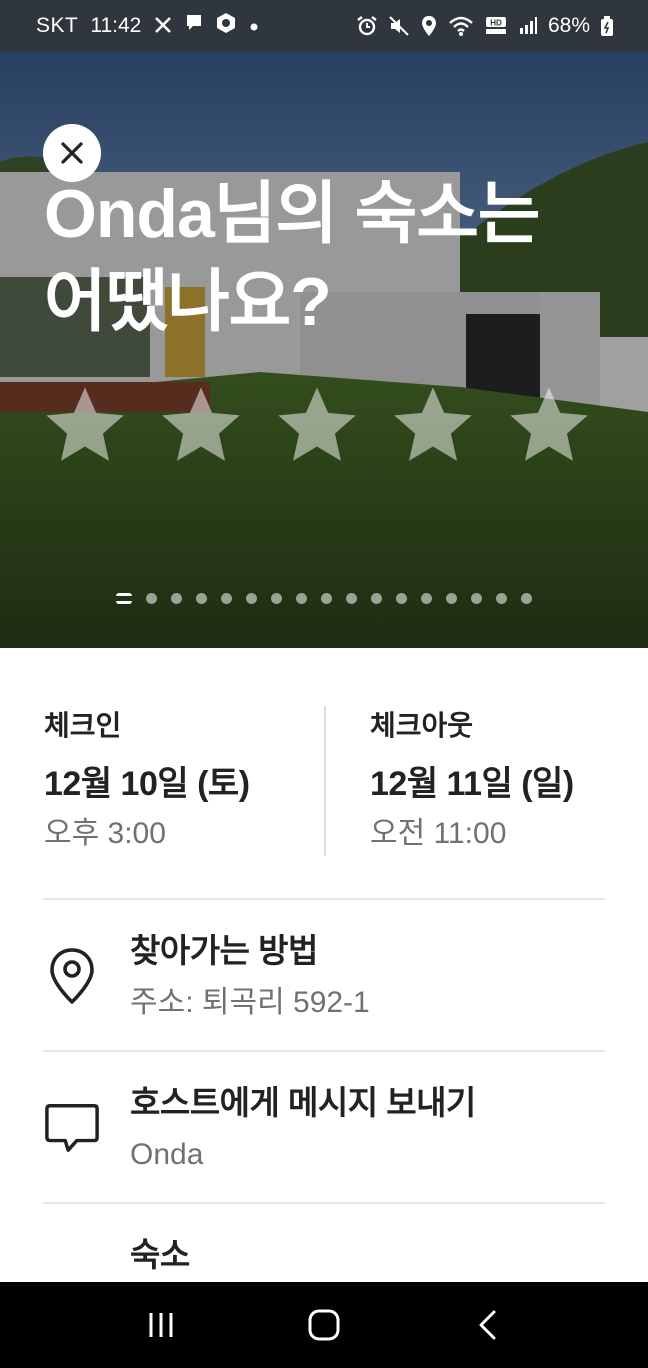  I want to click on wifi-icon, so click(461, 26).